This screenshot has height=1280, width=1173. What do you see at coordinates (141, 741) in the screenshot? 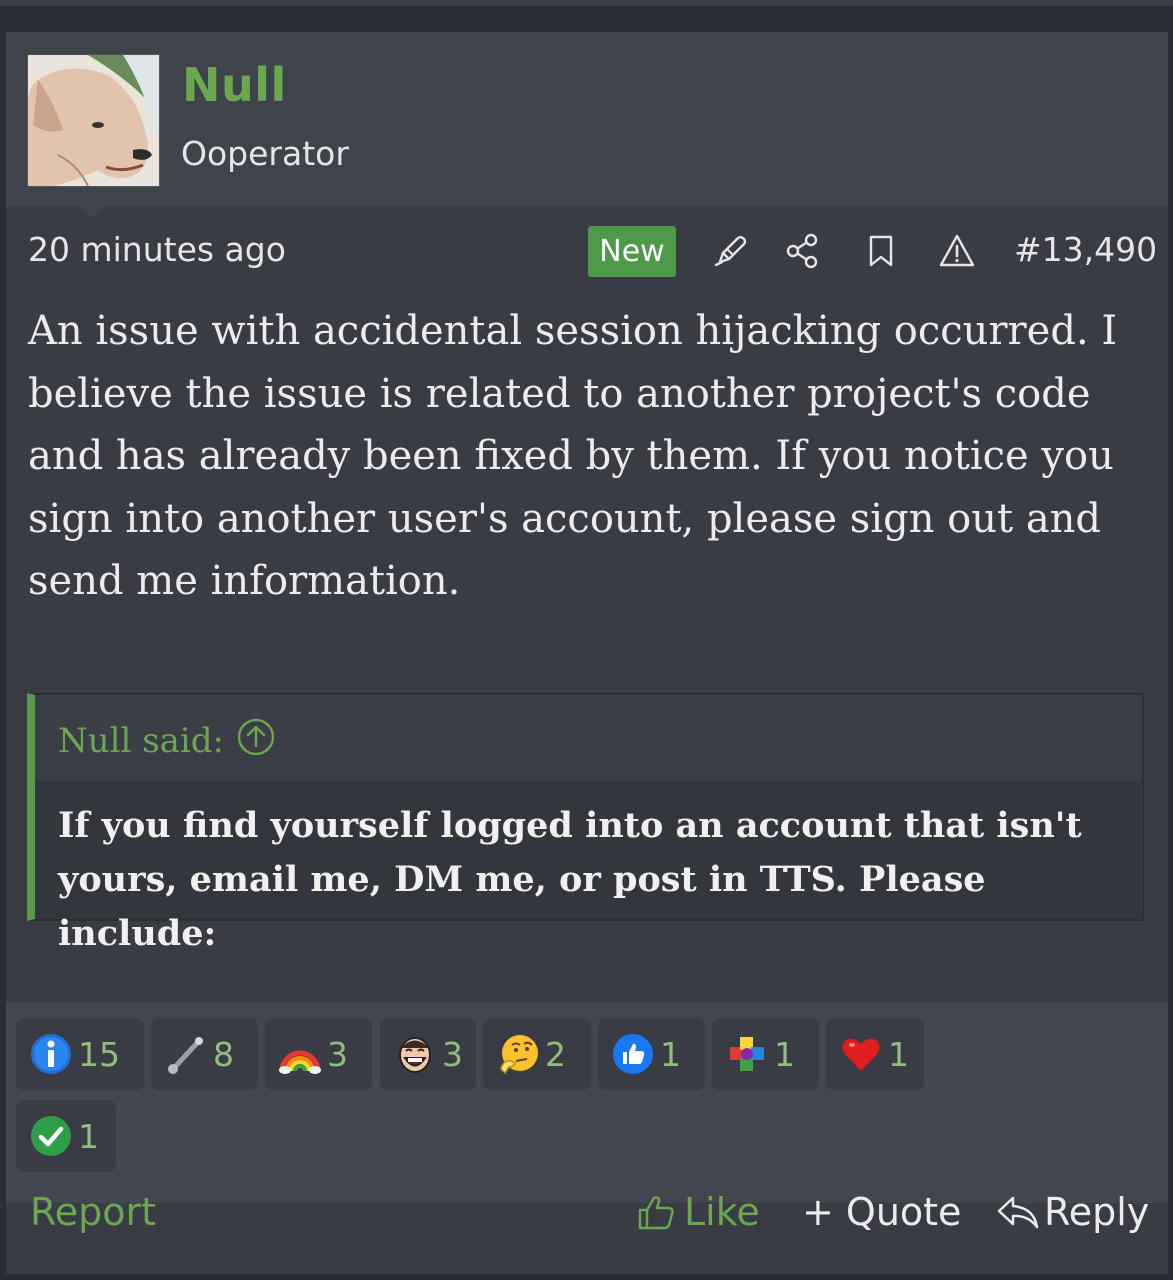
I see `quote-author: Null said:` at bounding box center [141, 741].